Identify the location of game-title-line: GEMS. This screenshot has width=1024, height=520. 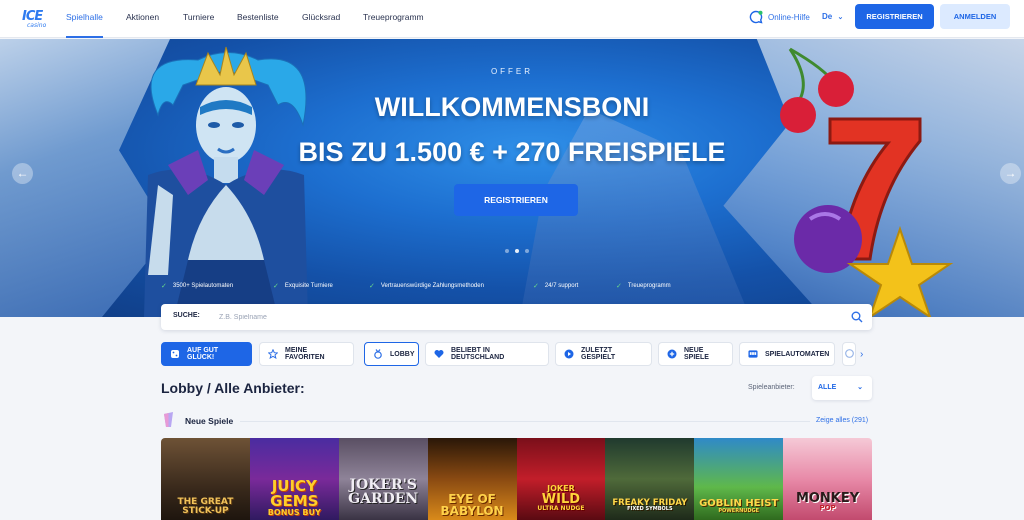
(294, 501).